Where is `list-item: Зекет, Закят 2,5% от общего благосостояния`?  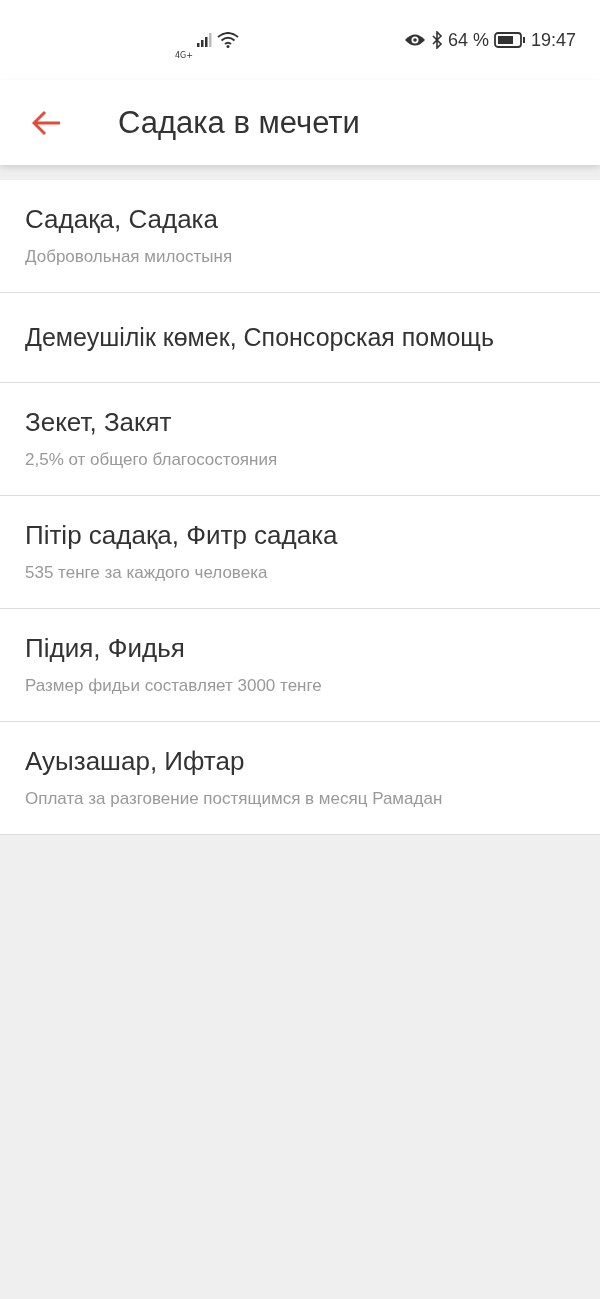 list-item: Зекет, Закят 2,5% от общего благосостояния is located at coordinates (300, 439).